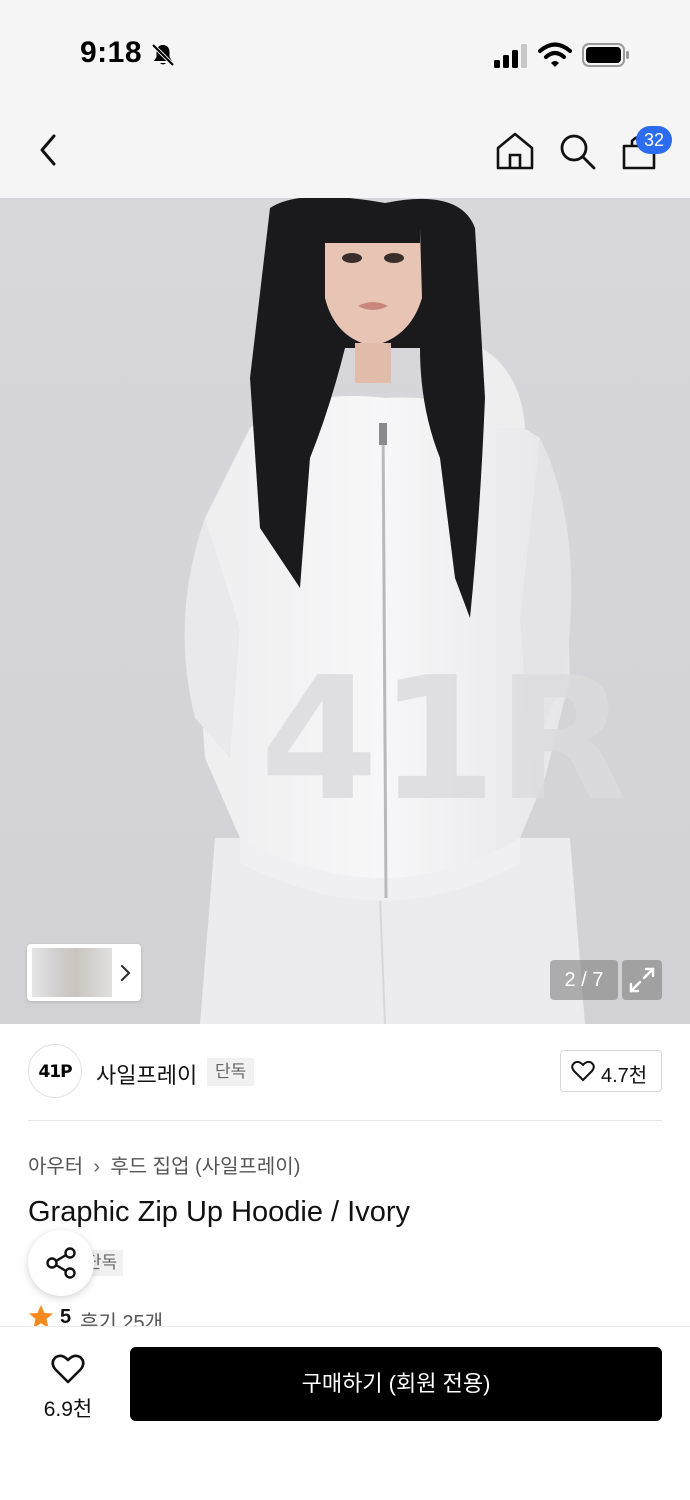 This screenshot has height=1500, width=690. I want to click on status-bar: 9:18, so click(345, 50).